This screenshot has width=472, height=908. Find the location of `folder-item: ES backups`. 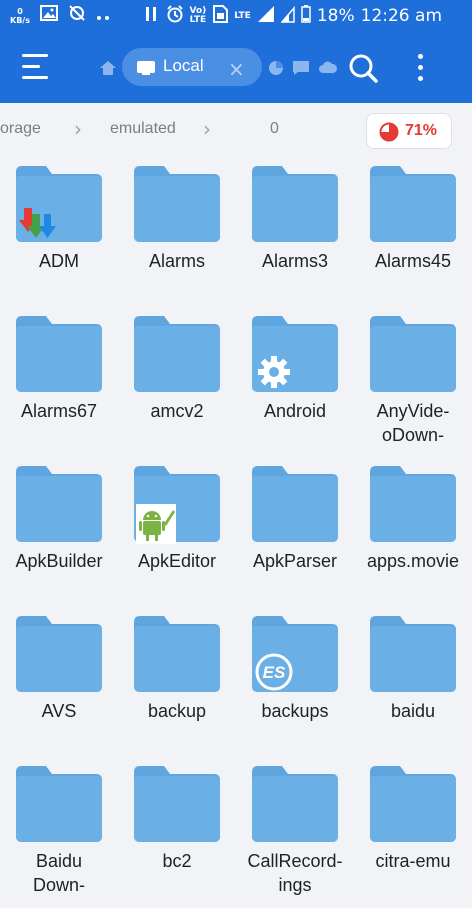

folder-item: ES backups is located at coordinates (295, 683).